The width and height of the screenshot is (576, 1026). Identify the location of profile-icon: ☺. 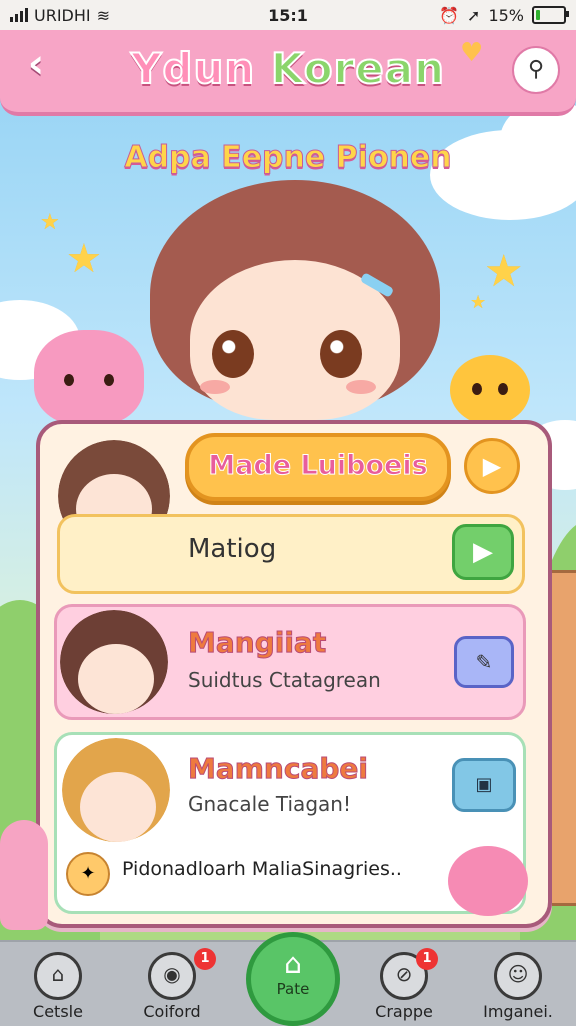
(518, 976).